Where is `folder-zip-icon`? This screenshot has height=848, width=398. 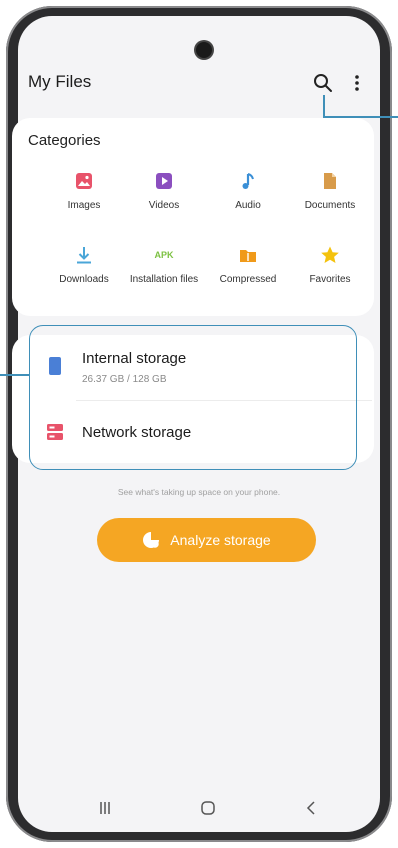 folder-zip-icon is located at coordinates (248, 256).